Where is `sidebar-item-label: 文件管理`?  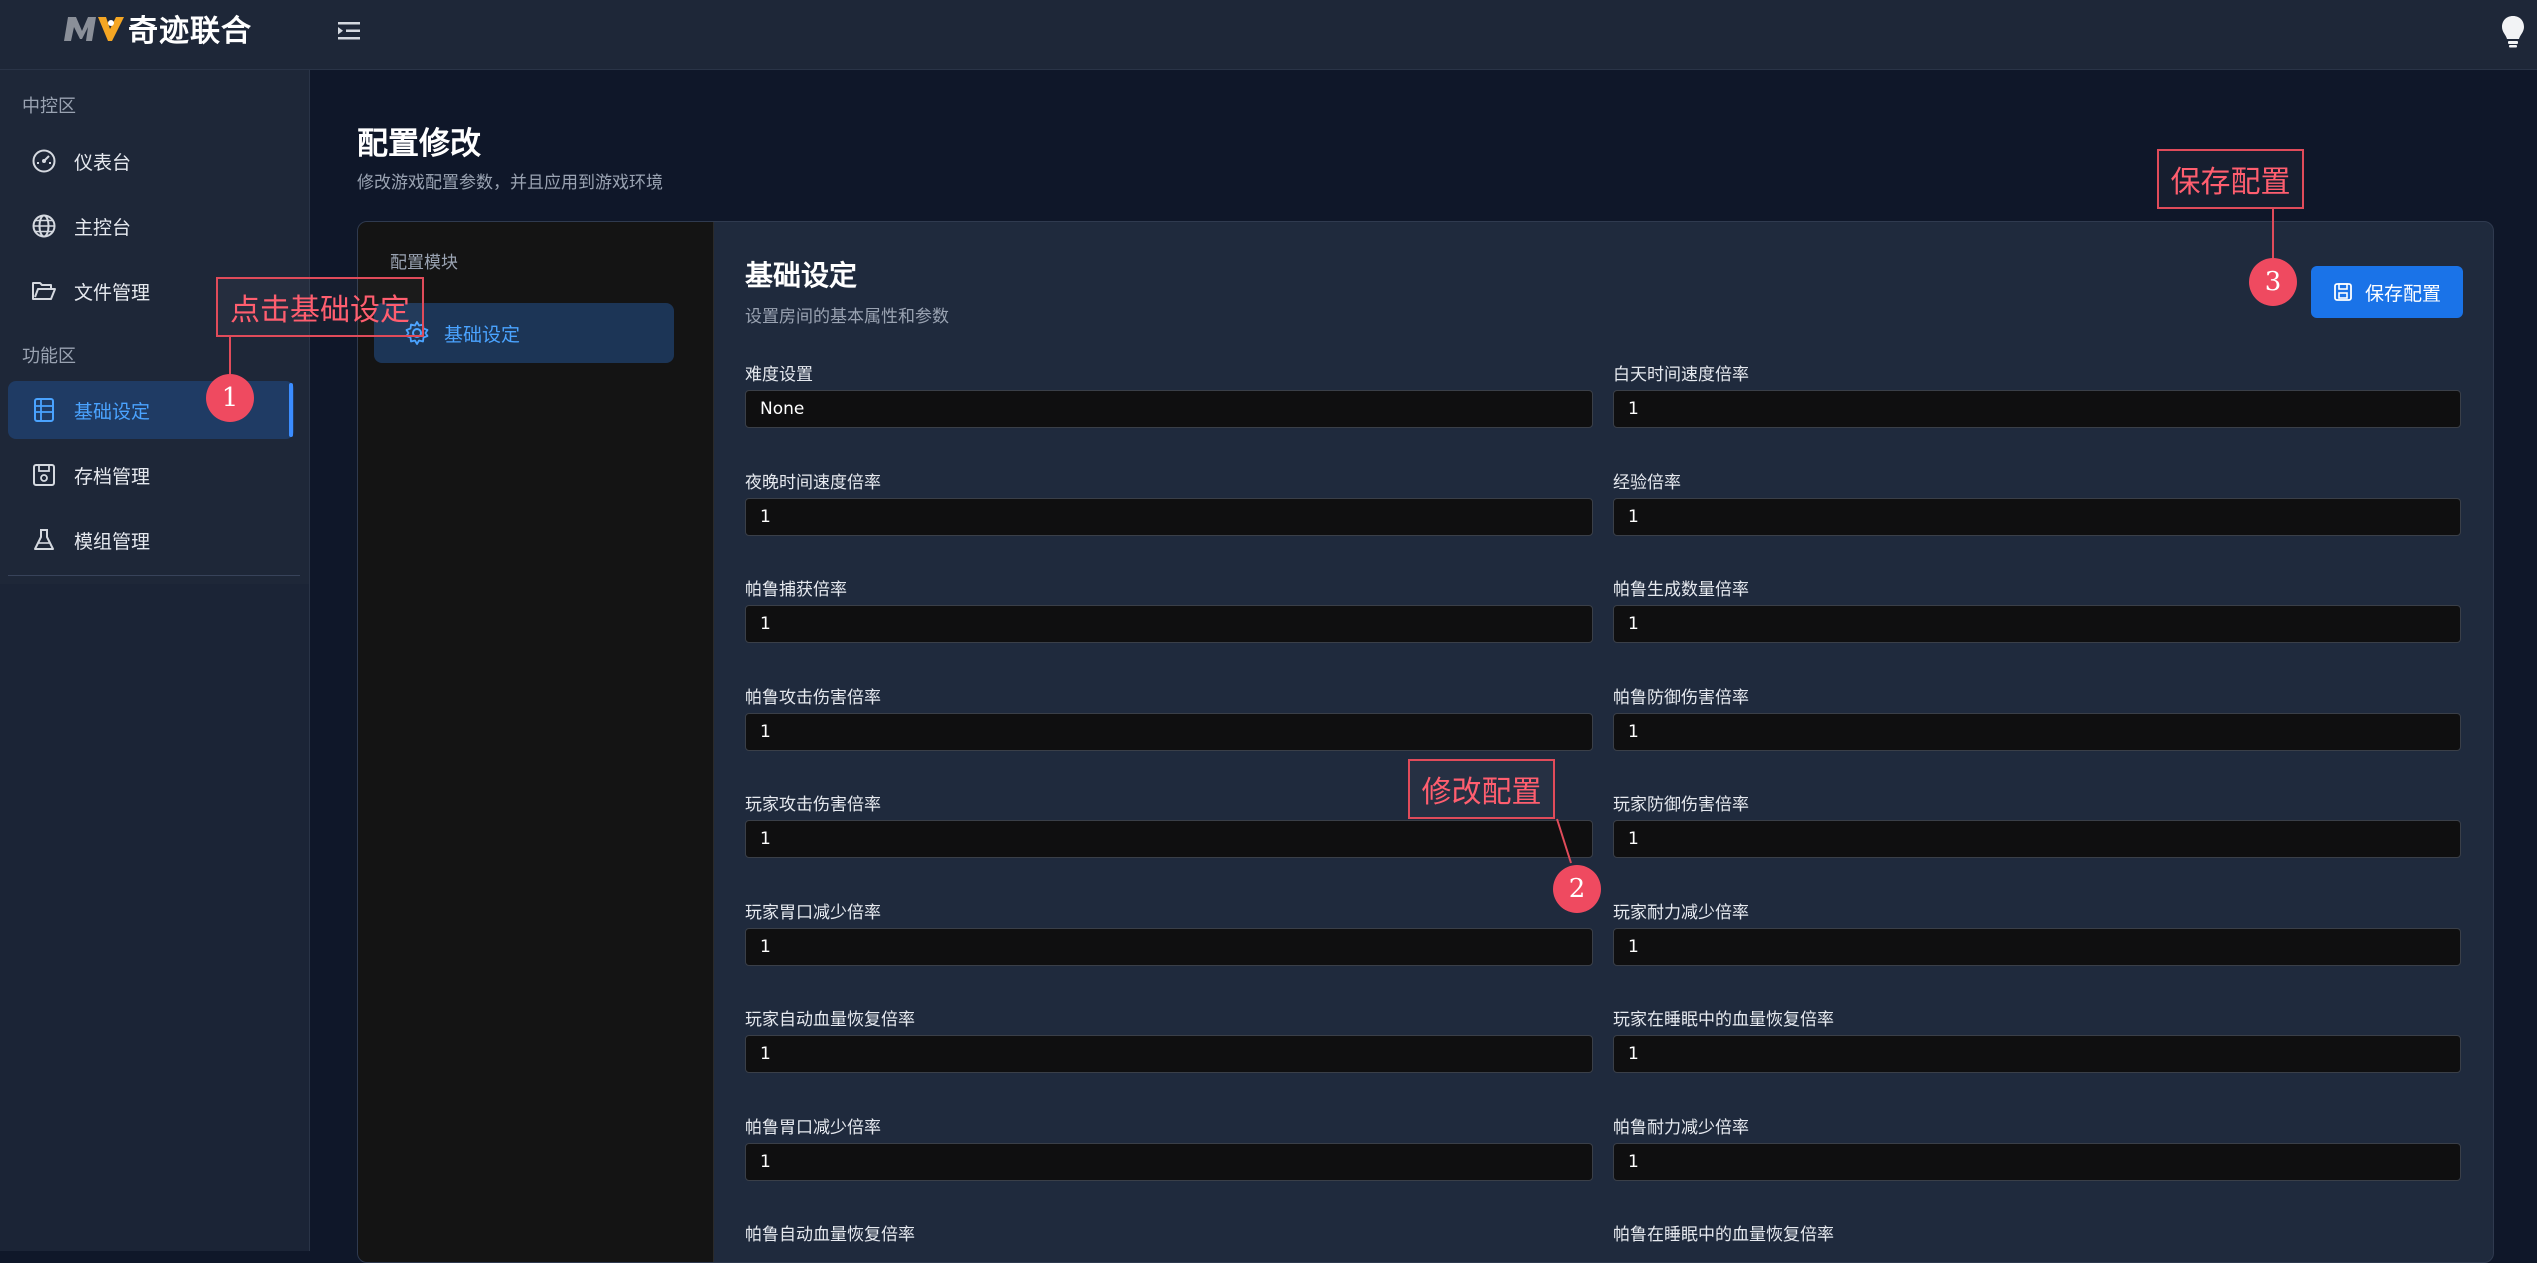 sidebar-item-label: 文件管理 is located at coordinates (112, 292).